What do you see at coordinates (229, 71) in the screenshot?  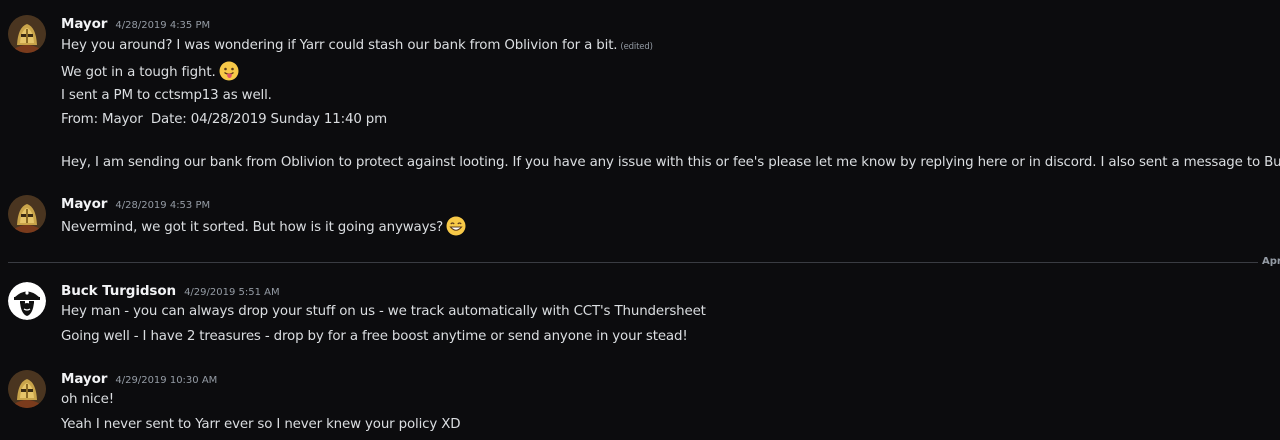 I see `tongue-out-emoji-icon` at bounding box center [229, 71].